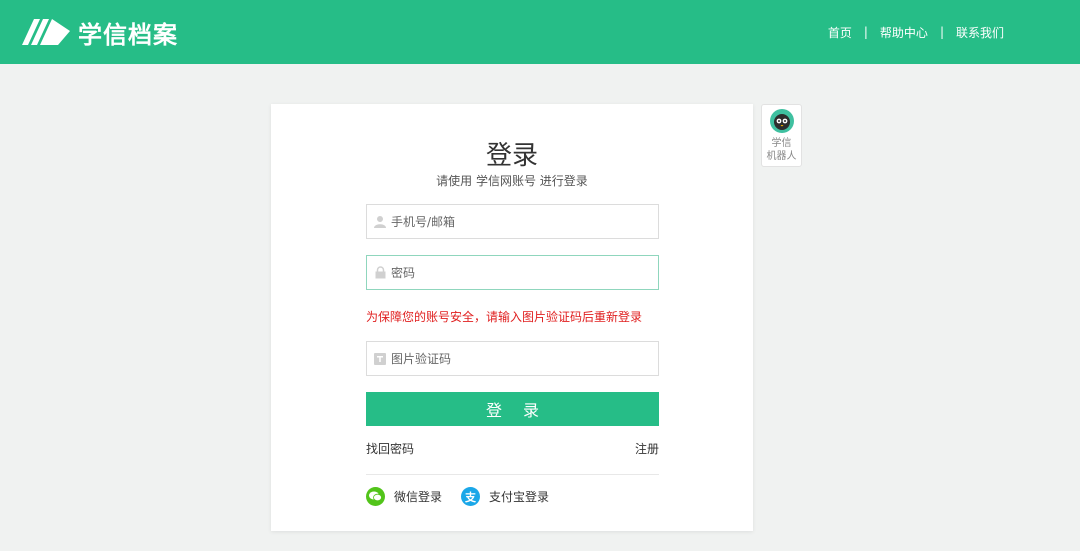 This screenshot has height=551, width=1080. I want to click on nav-home-link: 首页, so click(840, 32).